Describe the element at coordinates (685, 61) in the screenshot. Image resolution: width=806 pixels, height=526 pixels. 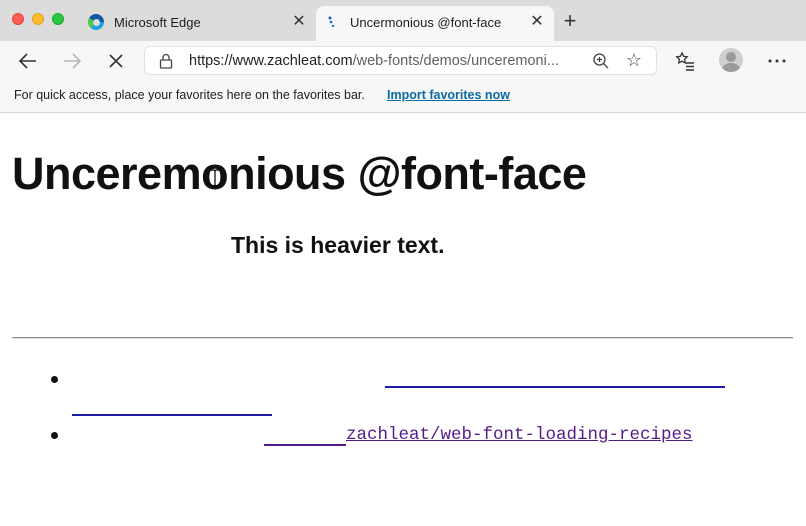
I see `favorites-list-icon` at that location.